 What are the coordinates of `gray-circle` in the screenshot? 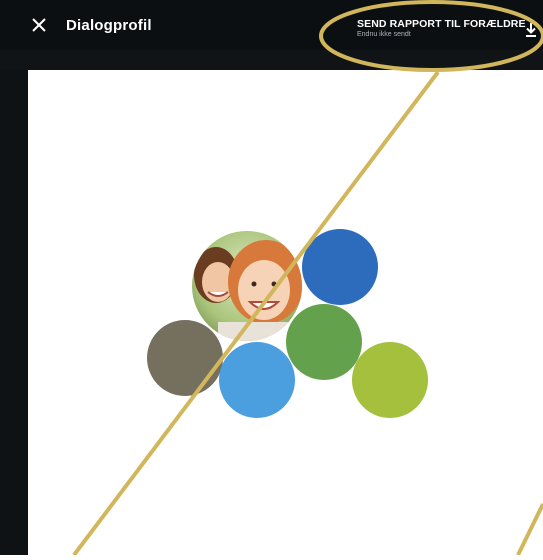 It's located at (185, 358).